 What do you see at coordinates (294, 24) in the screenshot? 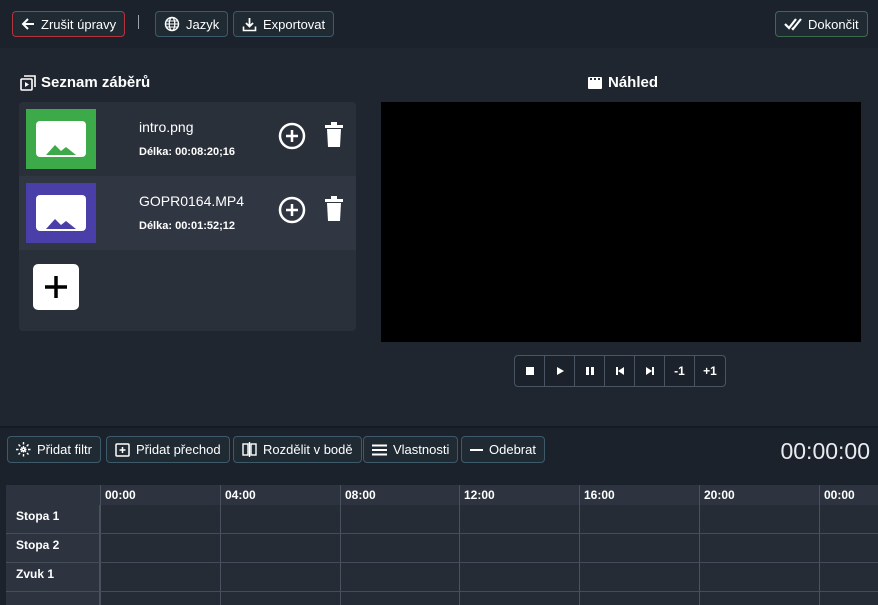
I see `export-label: Exportovat` at bounding box center [294, 24].